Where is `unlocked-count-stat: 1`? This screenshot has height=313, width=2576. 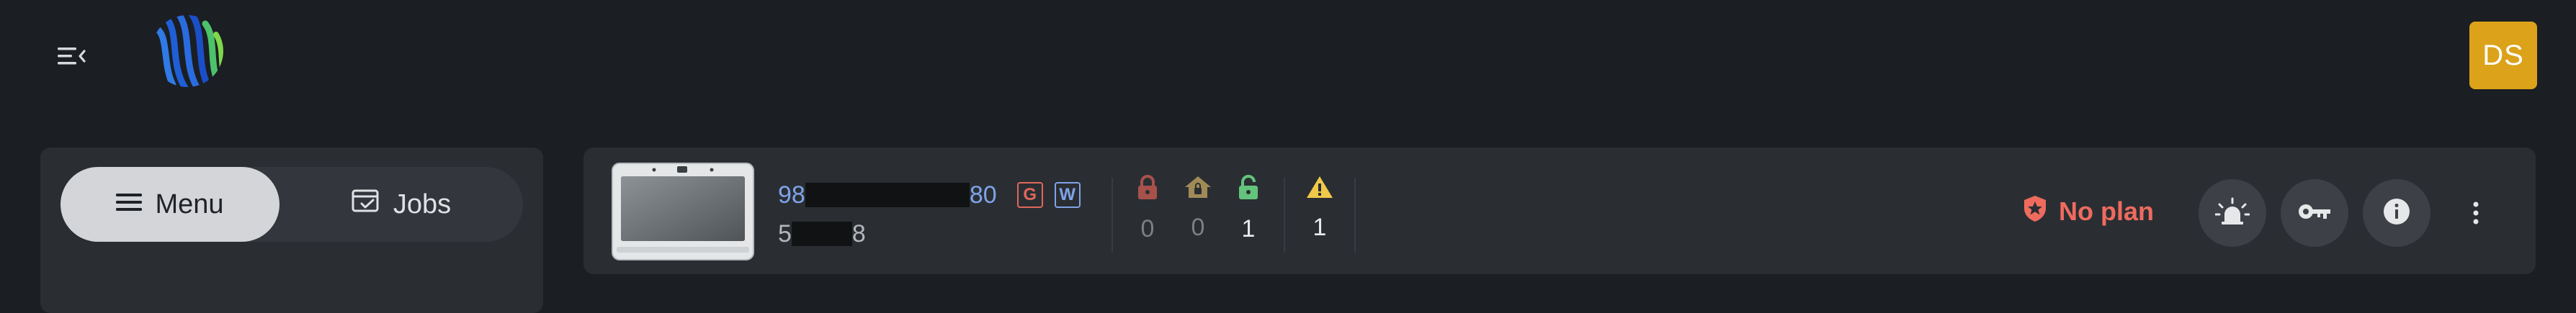 unlocked-count-stat: 1 is located at coordinates (1248, 208).